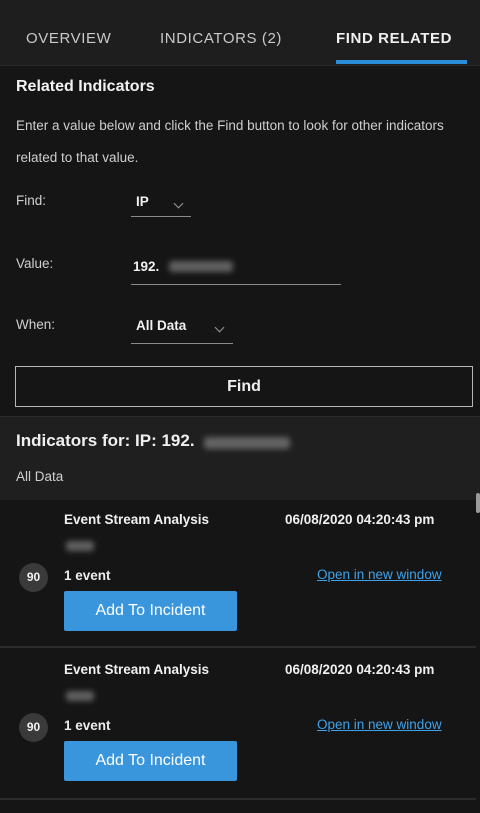  What do you see at coordinates (221, 38) in the screenshot?
I see `tab-indicators: INDICATORS (2)` at bounding box center [221, 38].